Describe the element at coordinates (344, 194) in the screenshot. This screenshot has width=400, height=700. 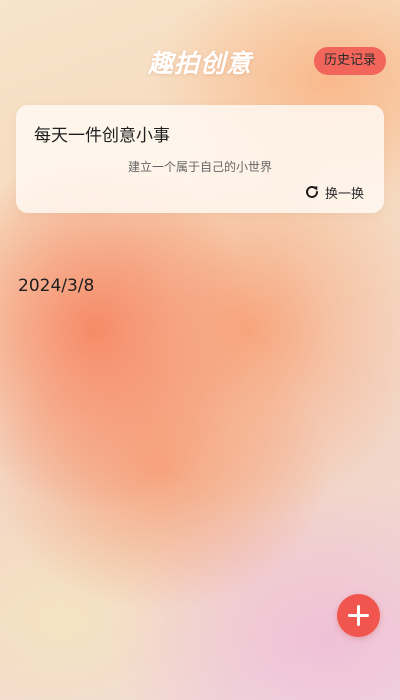
I see `refresh-label: 换一换` at that location.